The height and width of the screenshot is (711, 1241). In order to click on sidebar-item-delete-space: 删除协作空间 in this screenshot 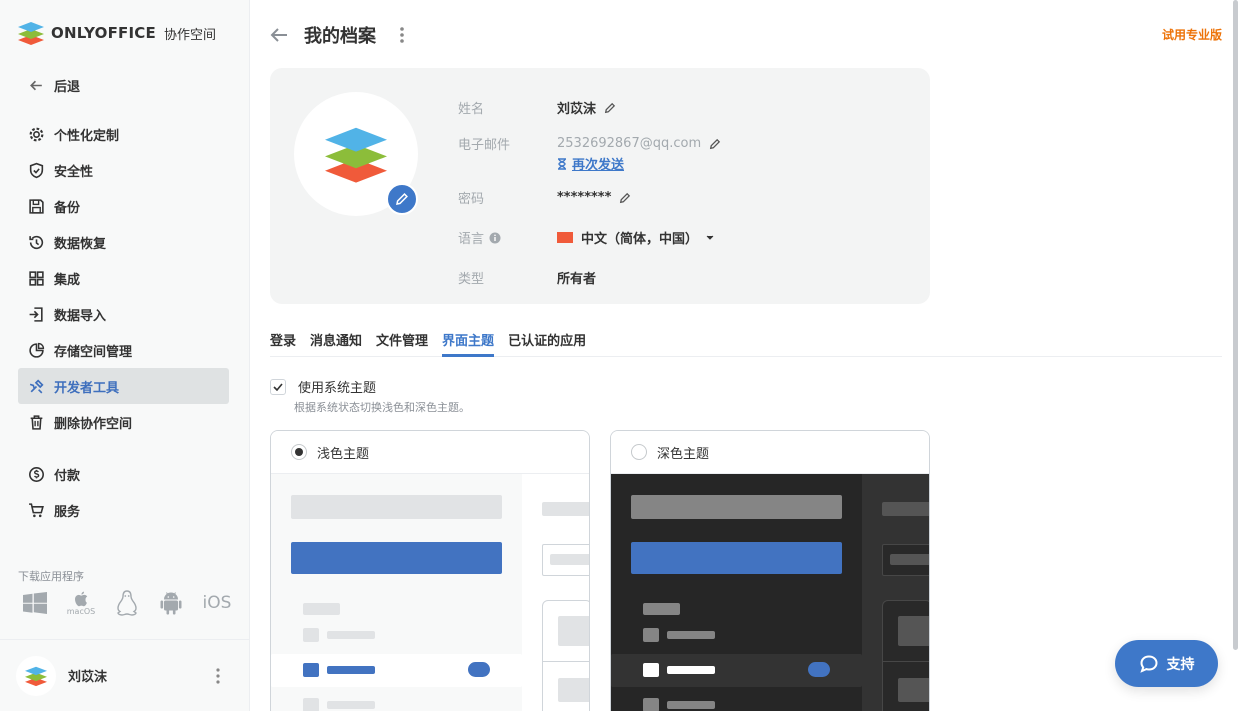, I will do `click(123, 422)`.